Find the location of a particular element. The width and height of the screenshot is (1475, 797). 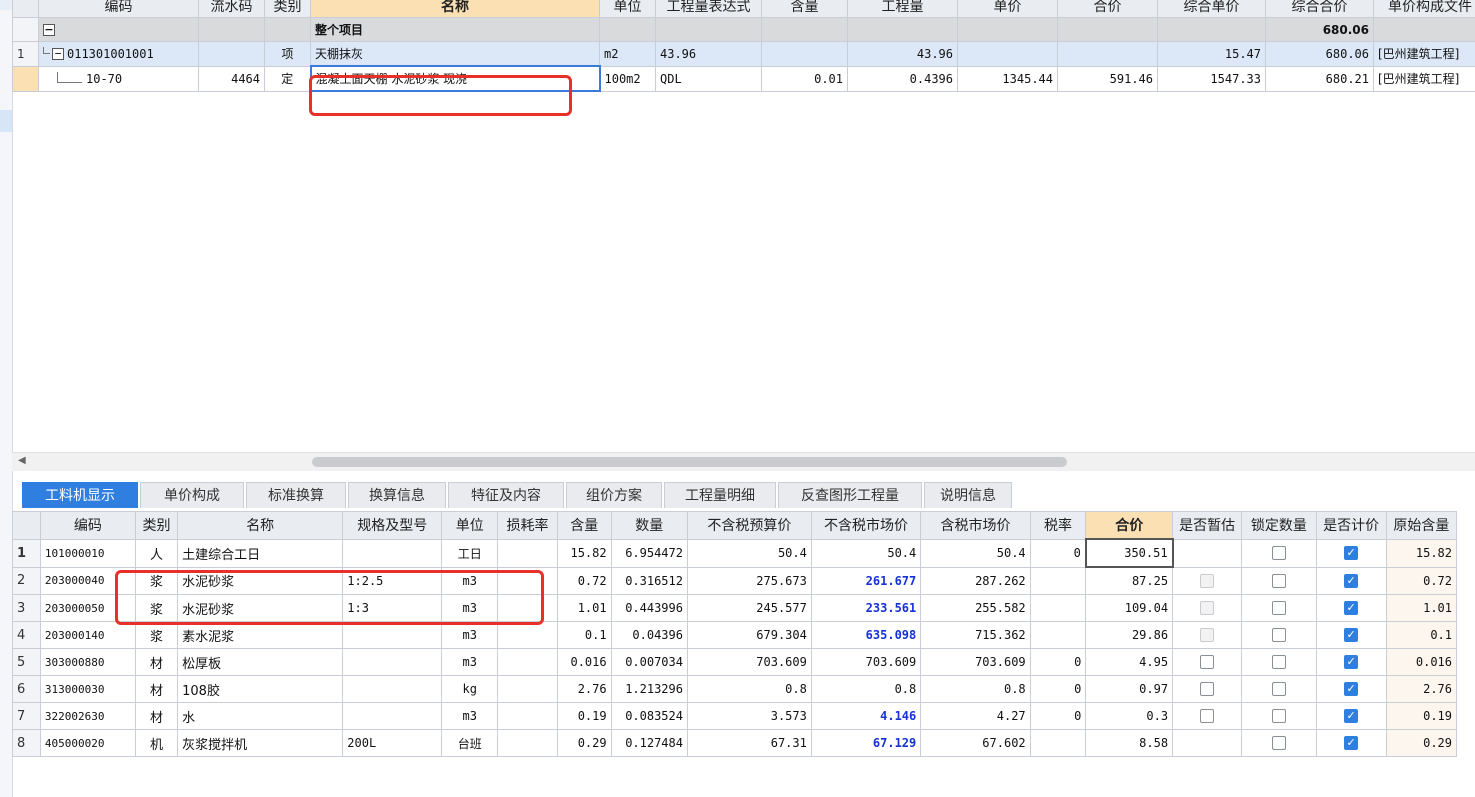

col-header-provisional: 是否暂估 is located at coordinates (1207, 525).